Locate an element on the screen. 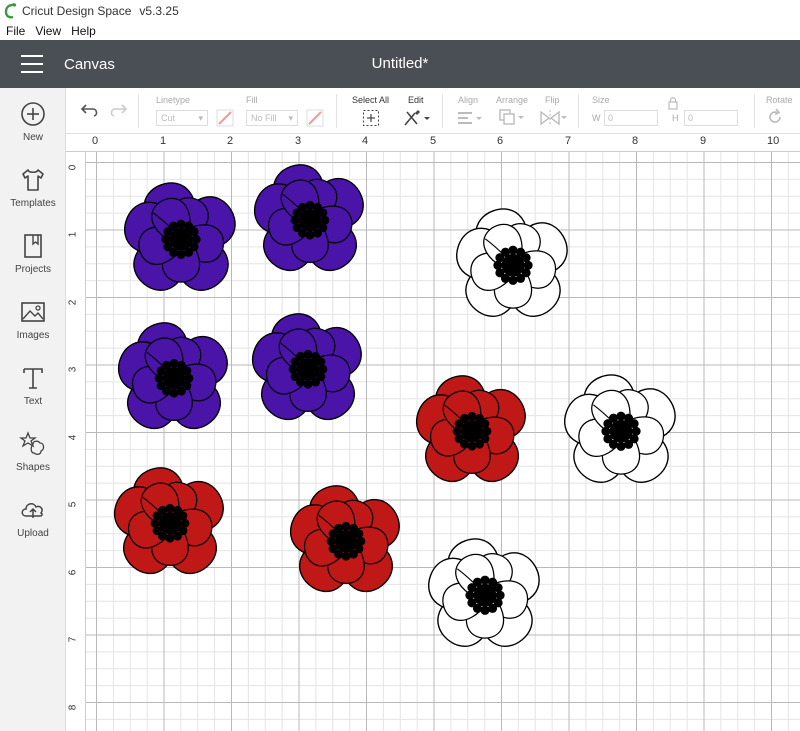 The image size is (800, 731). ruler-x-label: 3 is located at coordinates (298, 141).